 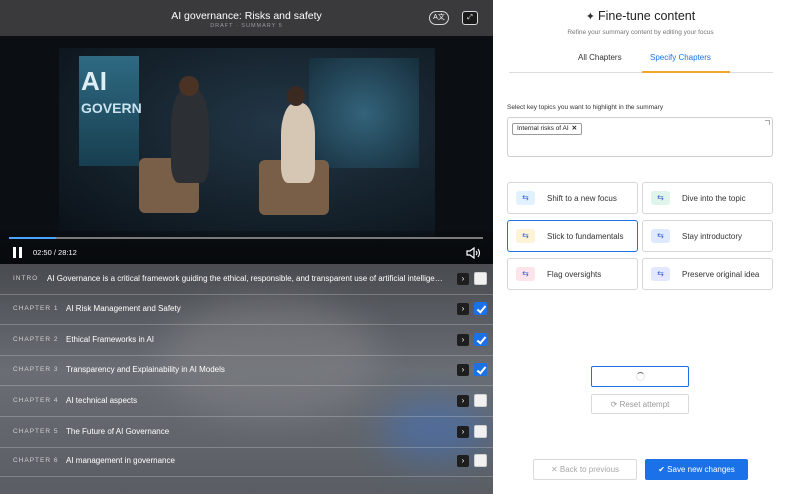 I want to click on time-display: 02:50 / 28:12, so click(x=55, y=252).